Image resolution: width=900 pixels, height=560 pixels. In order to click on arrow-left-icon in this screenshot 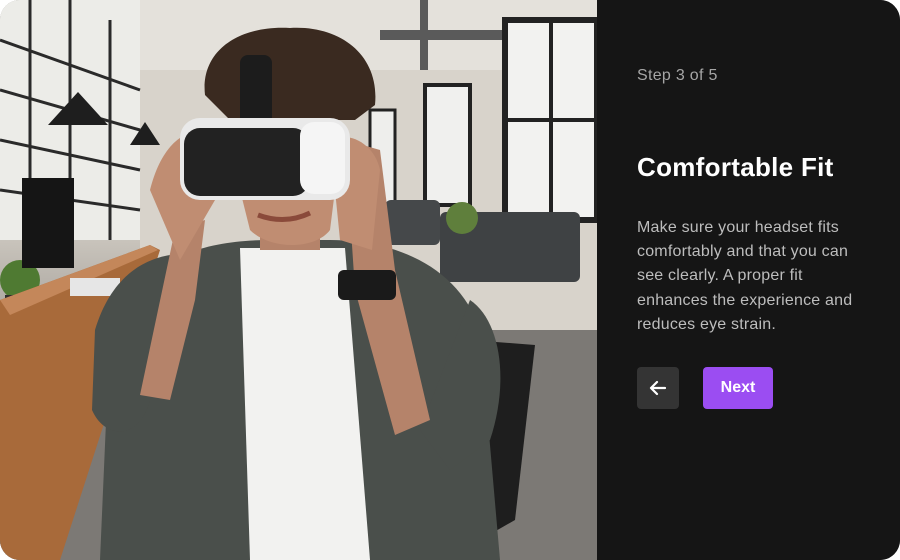, I will do `click(658, 388)`.